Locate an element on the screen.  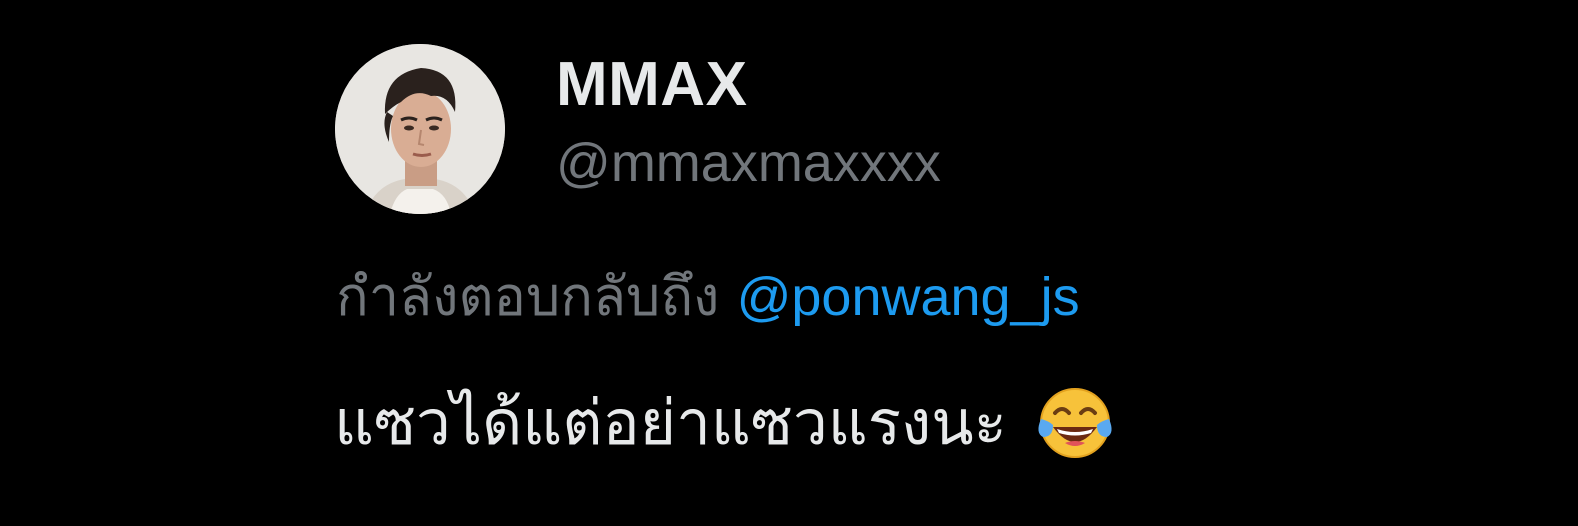
tweet-body: แซวได้แต่อย่าแซวแรงนะ is located at coordinates (725, 423).